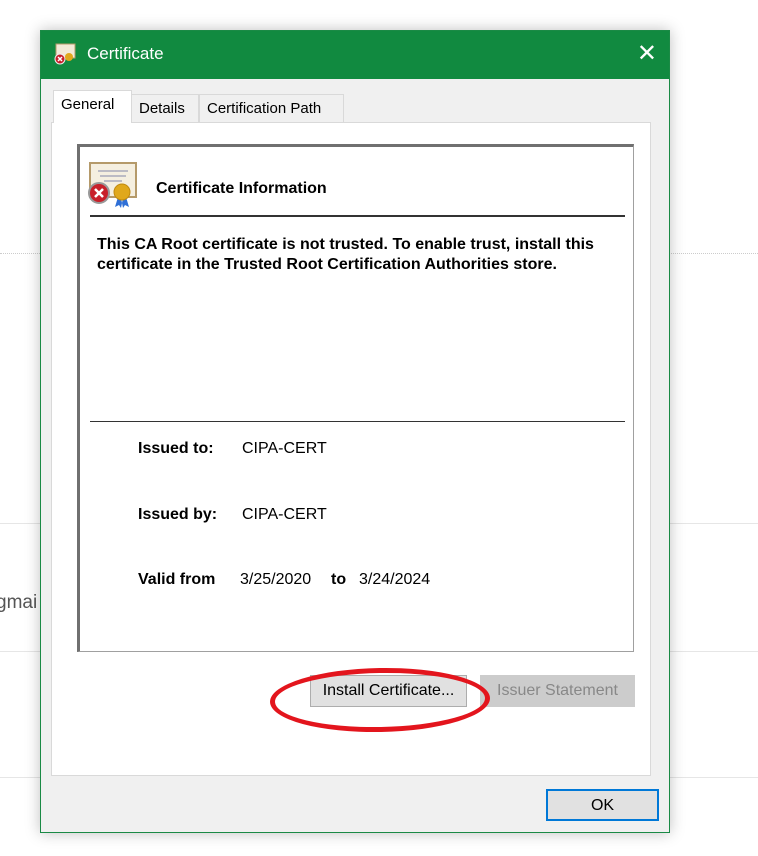  Describe the element at coordinates (339, 579) in the screenshot. I see `valid-to-label: to` at that location.